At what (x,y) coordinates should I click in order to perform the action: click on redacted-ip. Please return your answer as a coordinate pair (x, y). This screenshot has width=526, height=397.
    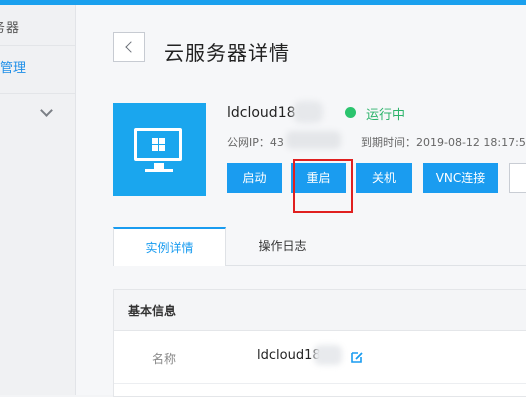
    Looking at the image, I should click on (313, 140).